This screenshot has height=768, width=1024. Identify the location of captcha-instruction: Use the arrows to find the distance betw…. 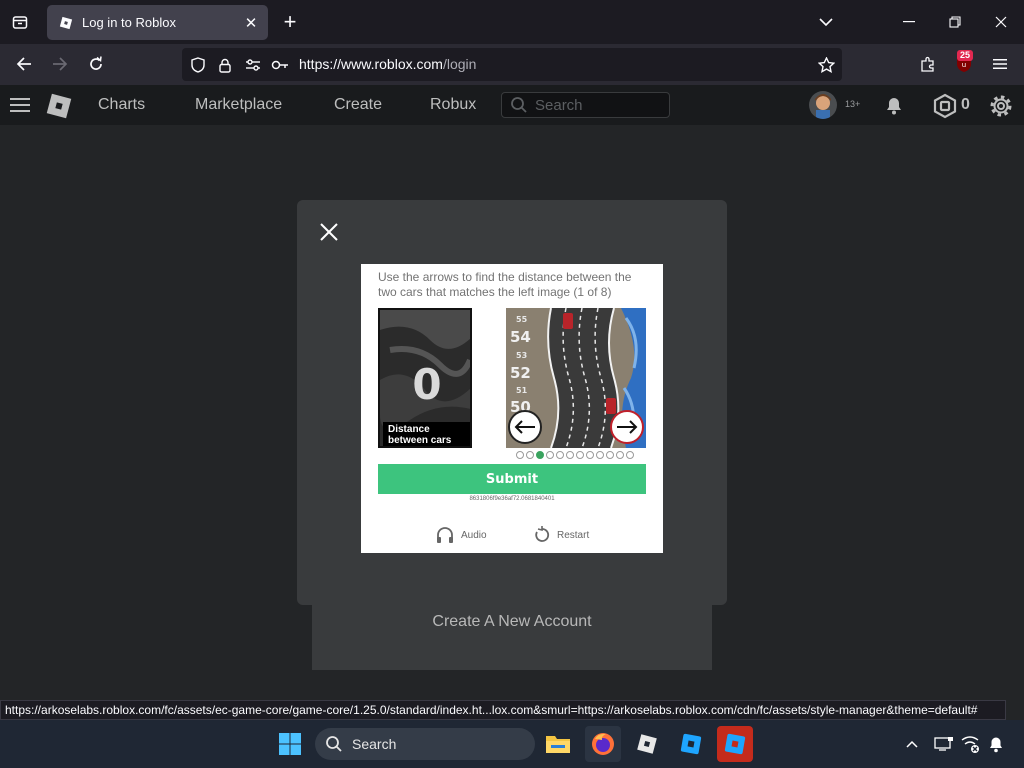
(505, 284).